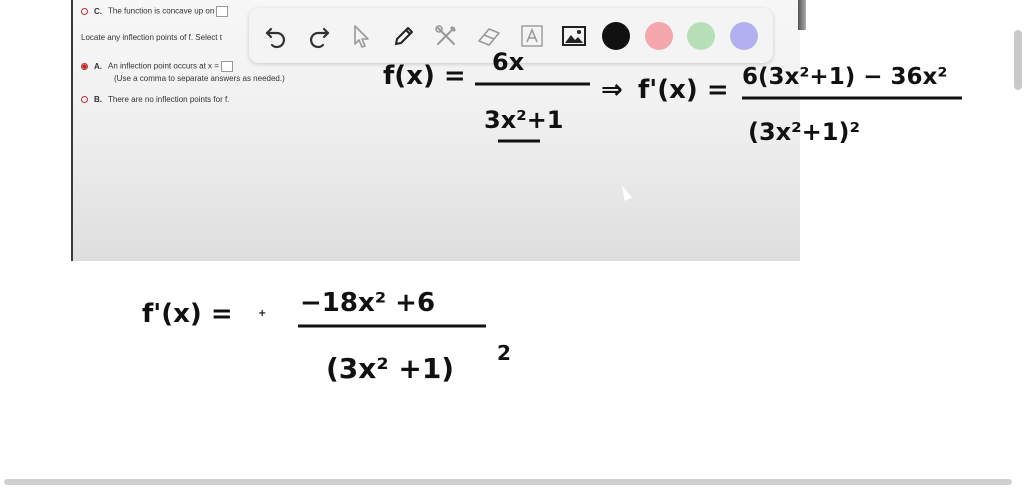 The width and height of the screenshot is (1024, 488). I want to click on option-b-letter: B., so click(98, 99).